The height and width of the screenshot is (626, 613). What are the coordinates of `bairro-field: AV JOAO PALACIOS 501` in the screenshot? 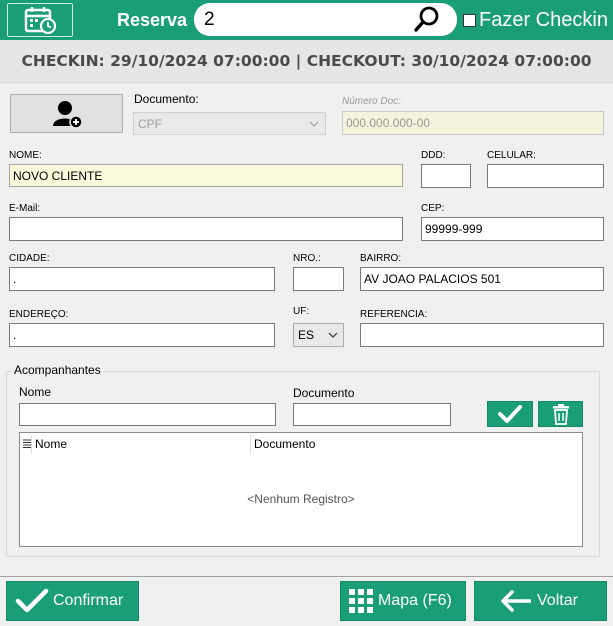 It's located at (482, 279).